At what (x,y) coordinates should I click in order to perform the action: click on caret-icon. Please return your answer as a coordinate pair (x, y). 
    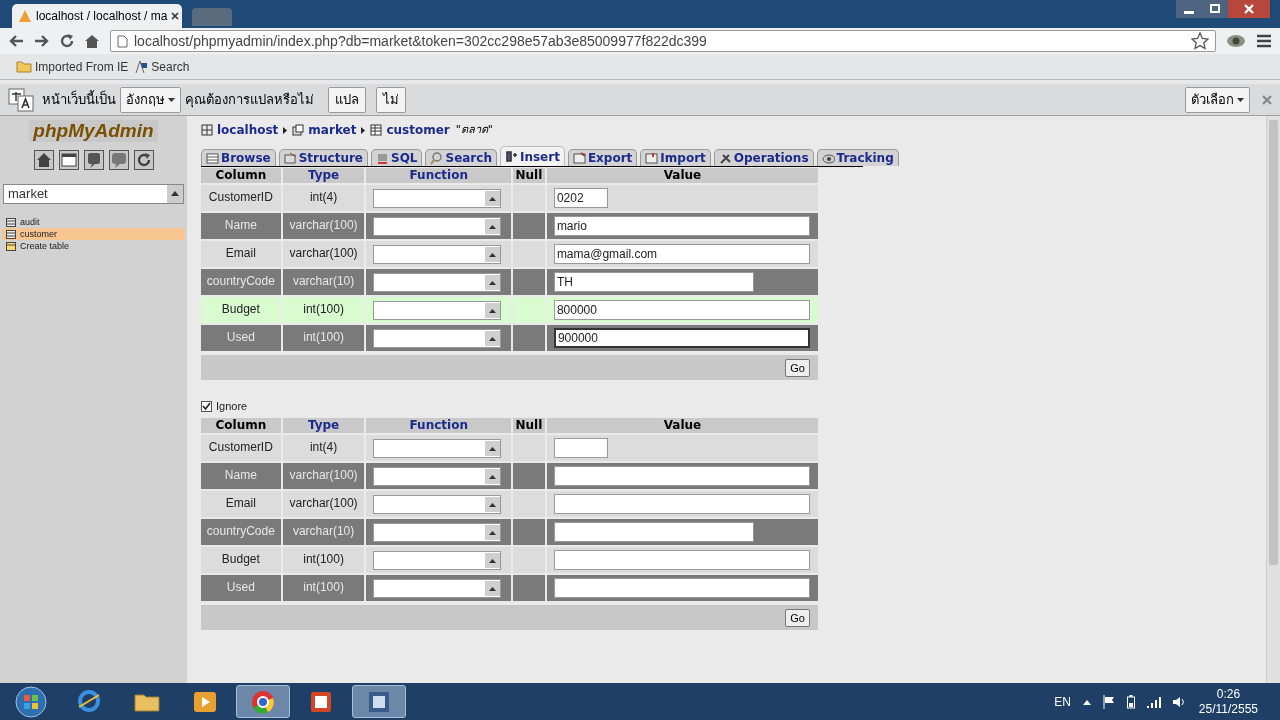
    Looking at the image, I should click on (1240, 99).